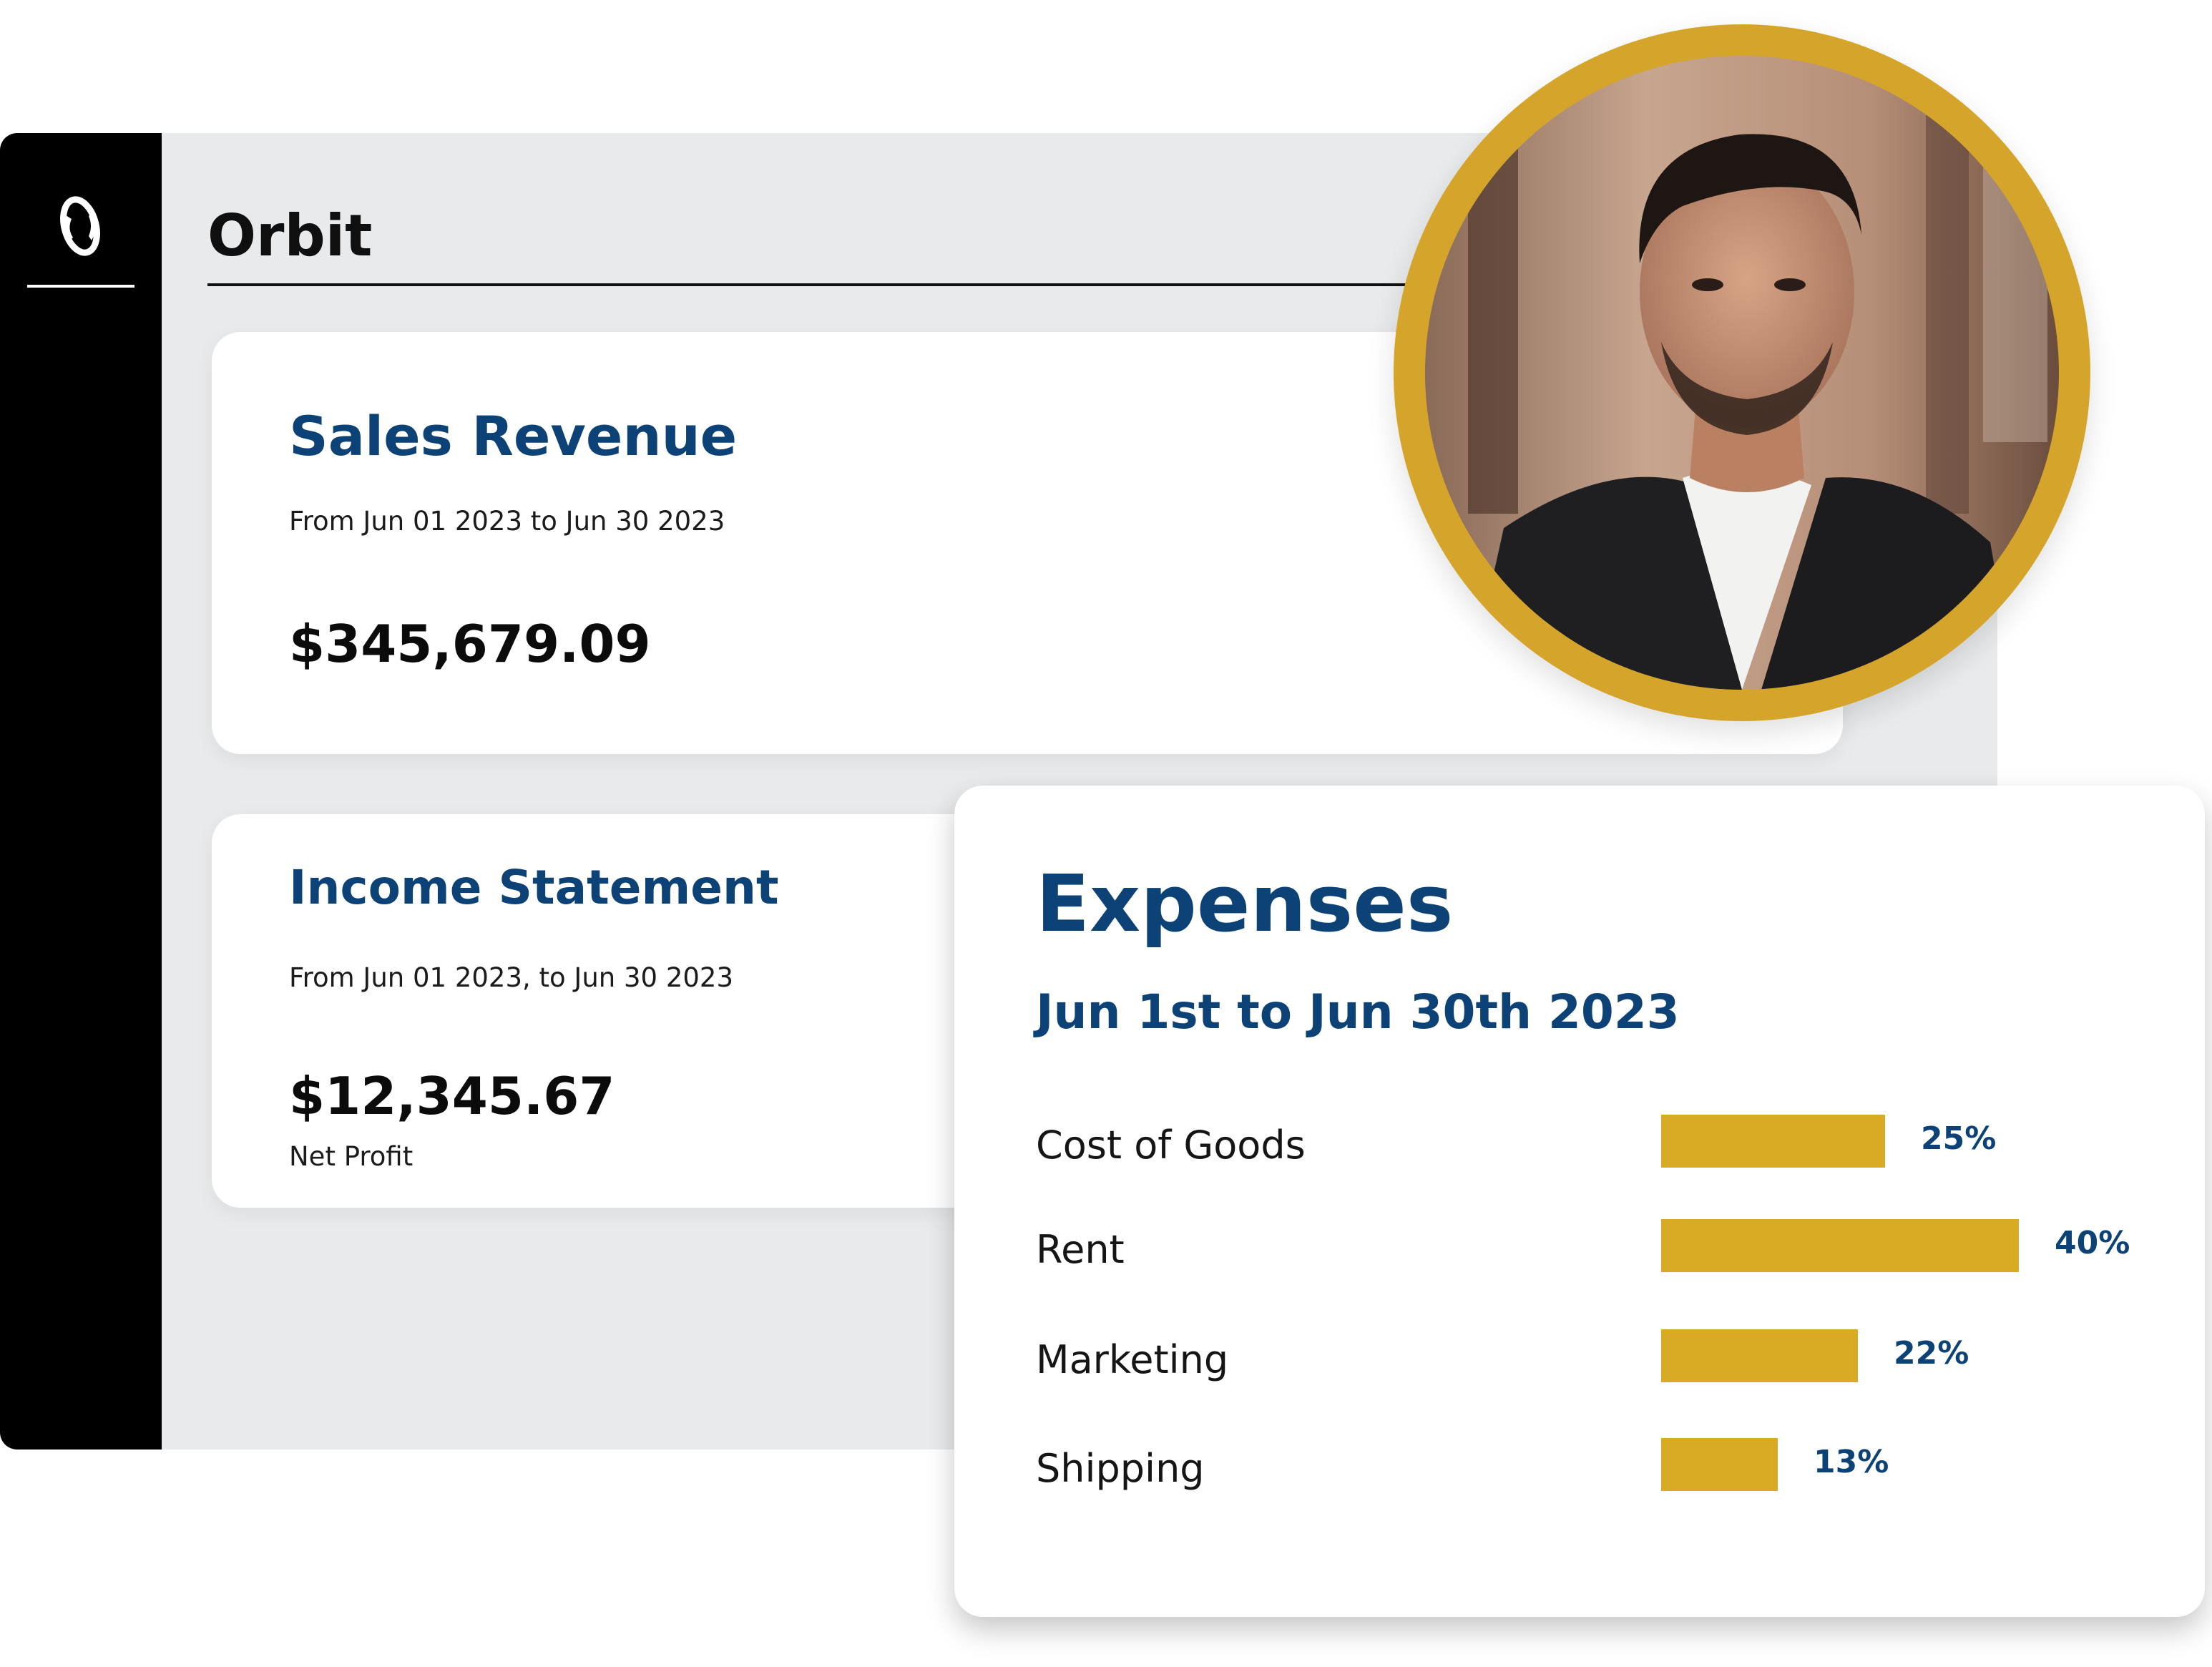  Describe the element at coordinates (80, 286) in the screenshot. I see `sidebar-divider` at that location.